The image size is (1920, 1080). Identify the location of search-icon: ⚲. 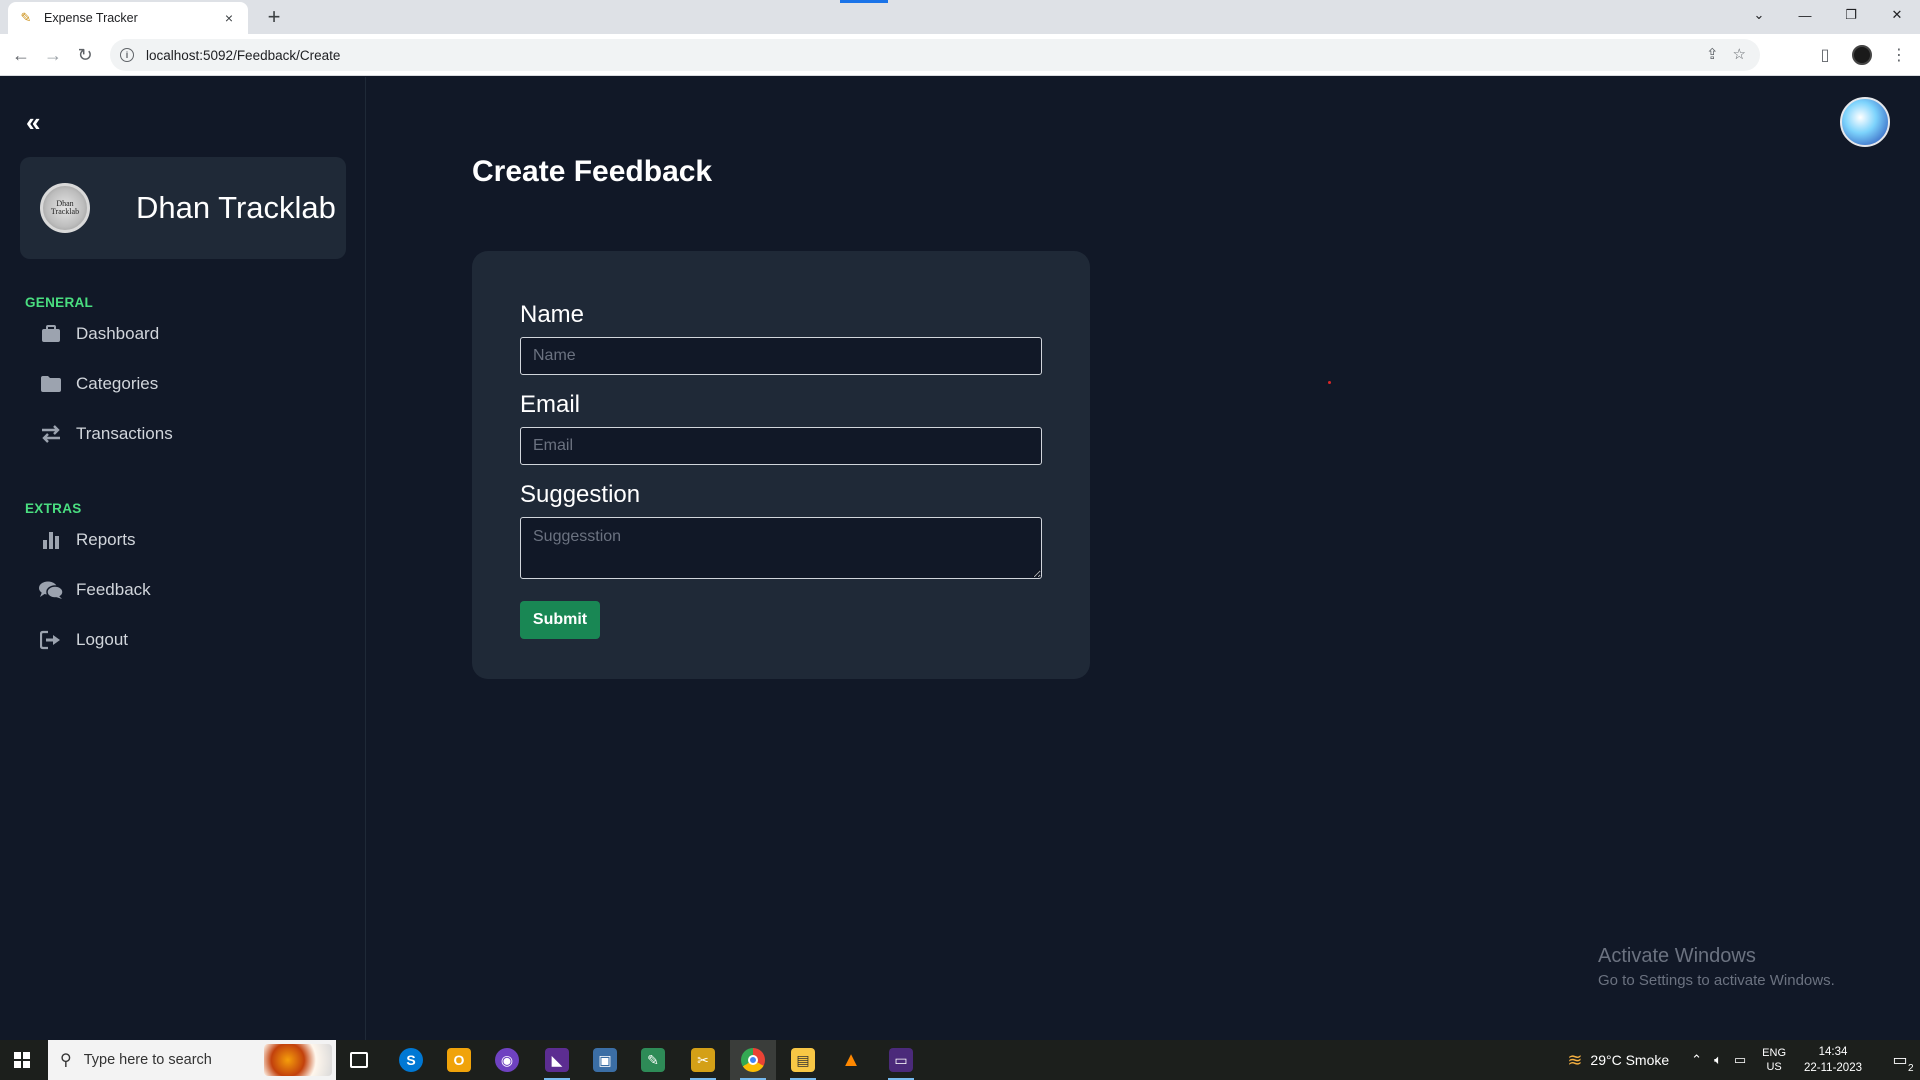
(66, 1060).